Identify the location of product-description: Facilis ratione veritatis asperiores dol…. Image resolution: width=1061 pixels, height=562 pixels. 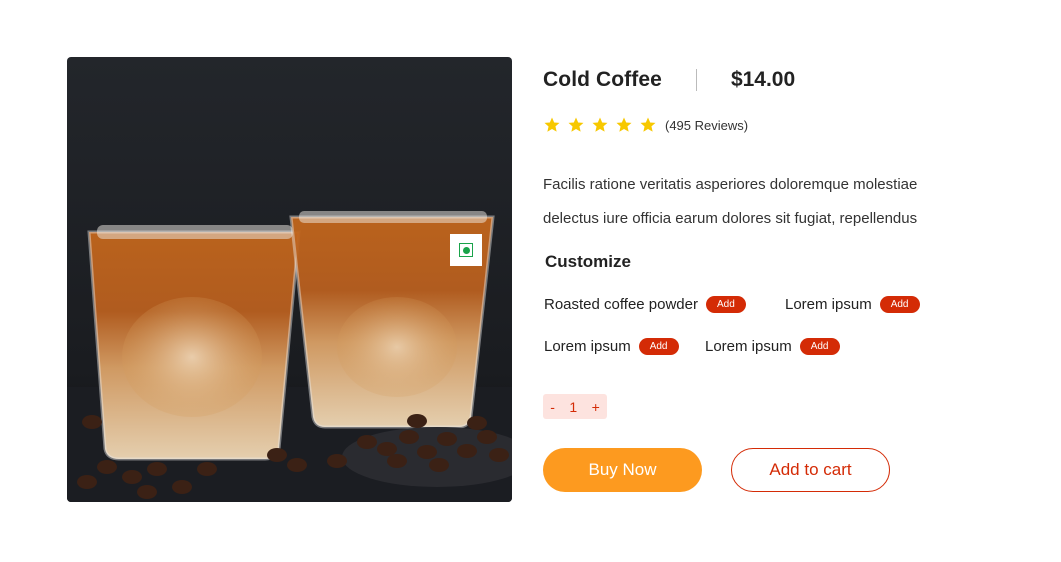
(763, 202).